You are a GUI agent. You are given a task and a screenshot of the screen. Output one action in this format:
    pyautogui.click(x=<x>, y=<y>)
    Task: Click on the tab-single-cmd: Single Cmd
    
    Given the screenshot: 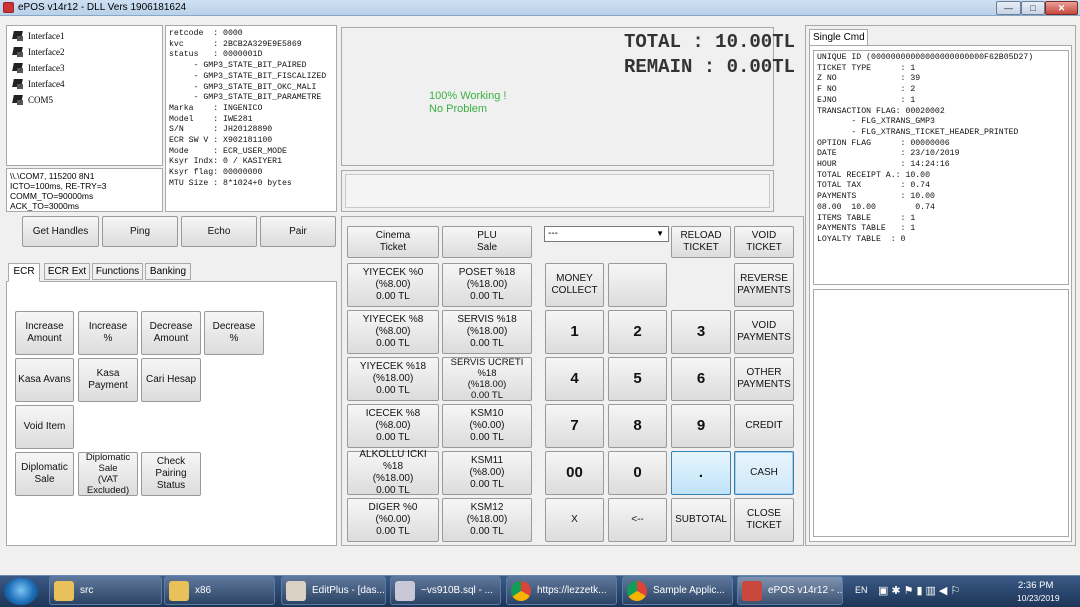 What is the action you would take?
    pyautogui.click(x=838, y=37)
    